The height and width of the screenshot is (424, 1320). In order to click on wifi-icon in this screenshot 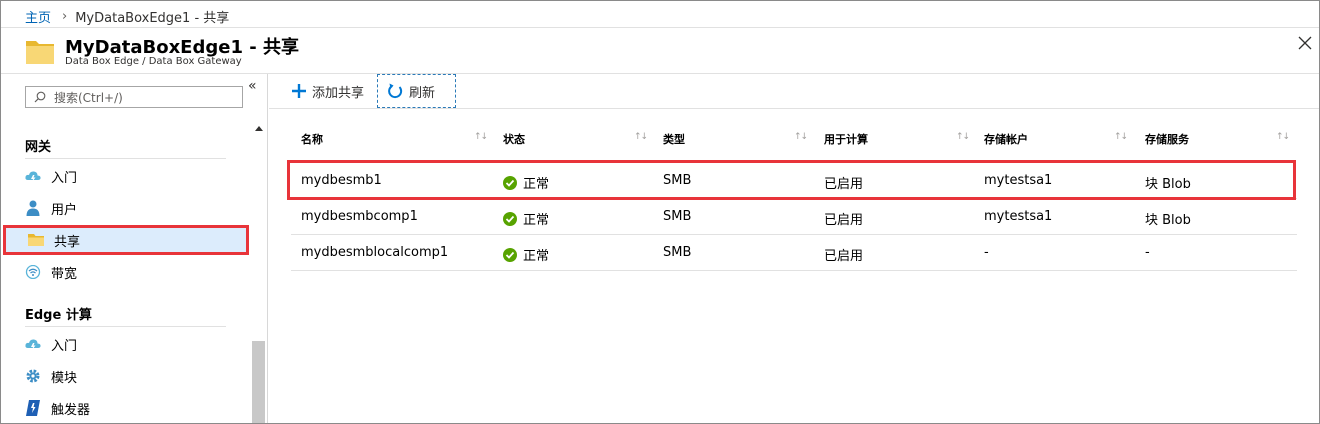, I will do `click(33, 272)`.